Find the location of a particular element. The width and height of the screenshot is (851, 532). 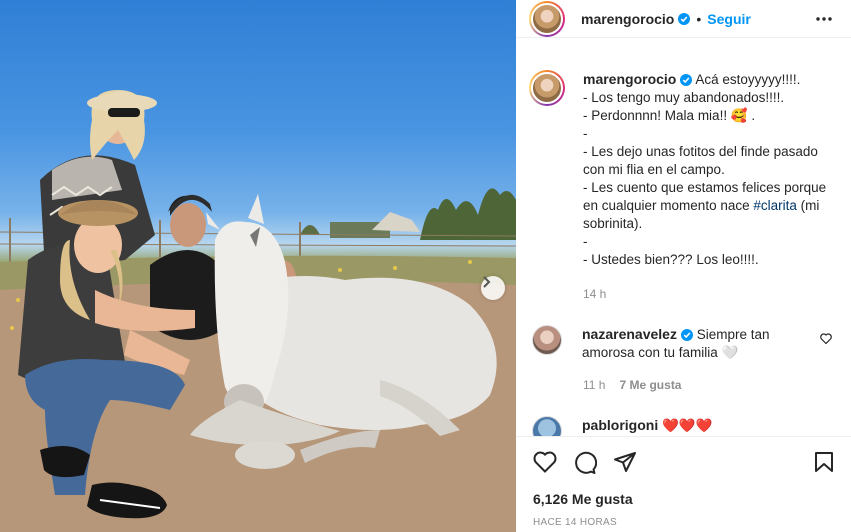

caption-text: Acá estoyyyyy!!!!. is located at coordinates (748, 79).